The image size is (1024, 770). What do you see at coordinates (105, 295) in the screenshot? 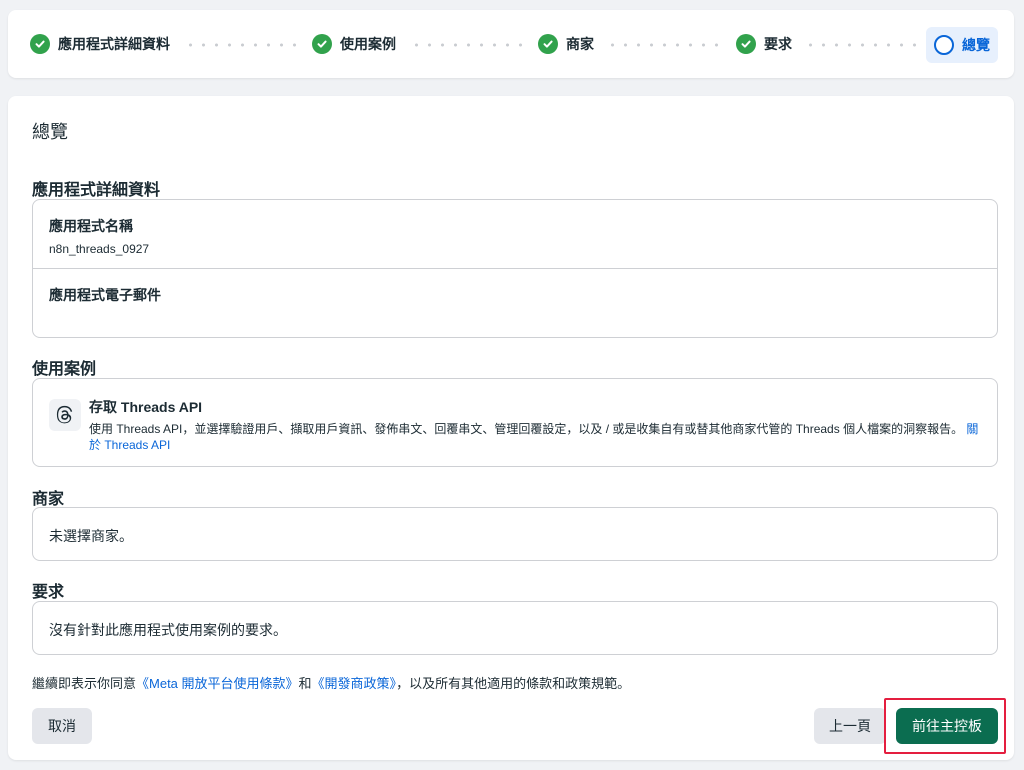
I see `app-email-label: 應用程式電子郵件` at bounding box center [105, 295].